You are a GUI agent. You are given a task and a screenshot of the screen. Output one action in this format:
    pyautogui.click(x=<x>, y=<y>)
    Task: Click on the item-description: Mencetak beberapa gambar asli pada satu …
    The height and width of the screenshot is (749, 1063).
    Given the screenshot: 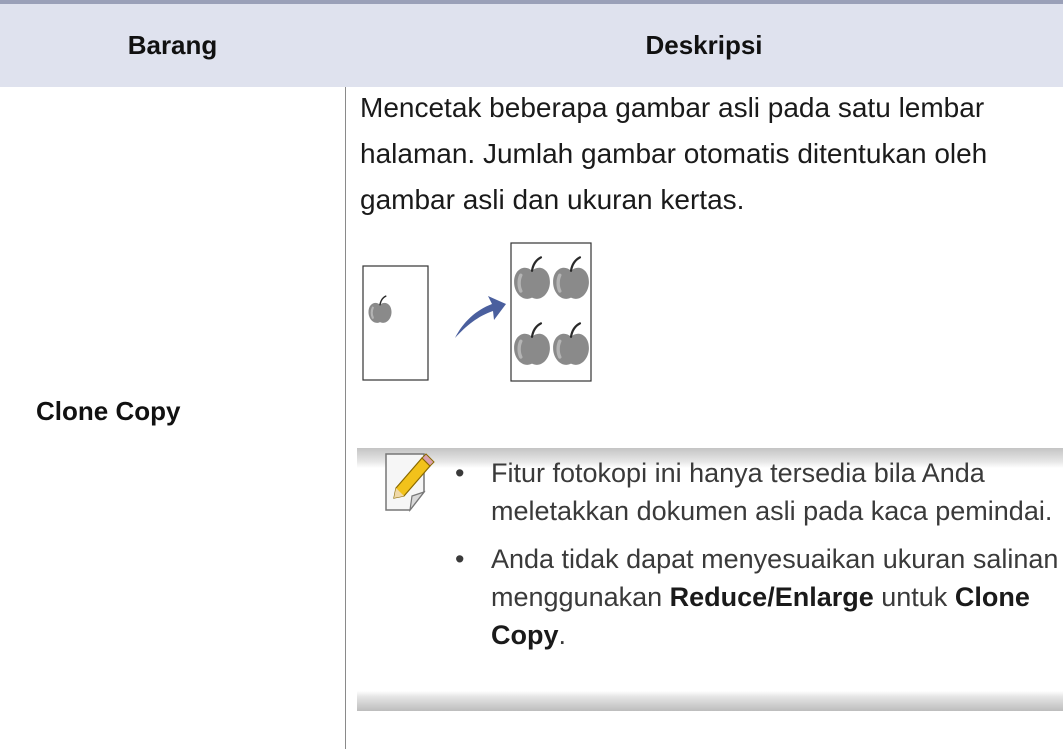 What is the action you would take?
    pyautogui.click(x=674, y=153)
    